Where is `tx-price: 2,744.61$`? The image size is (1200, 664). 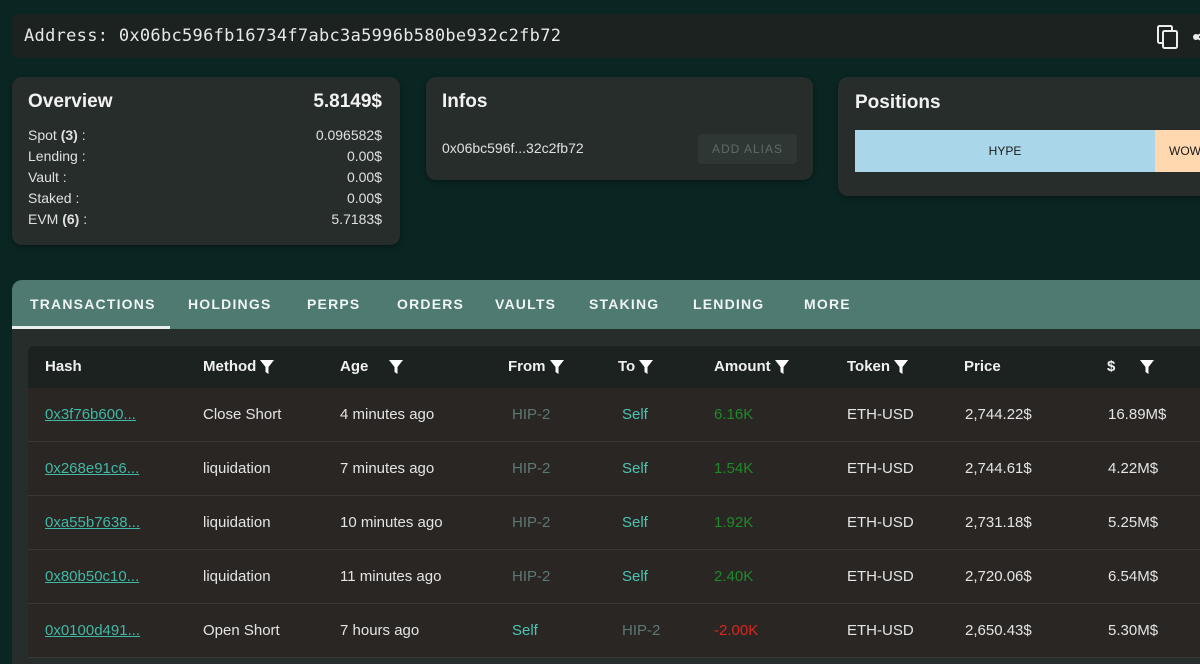 tx-price: 2,744.61$ is located at coordinates (998, 468).